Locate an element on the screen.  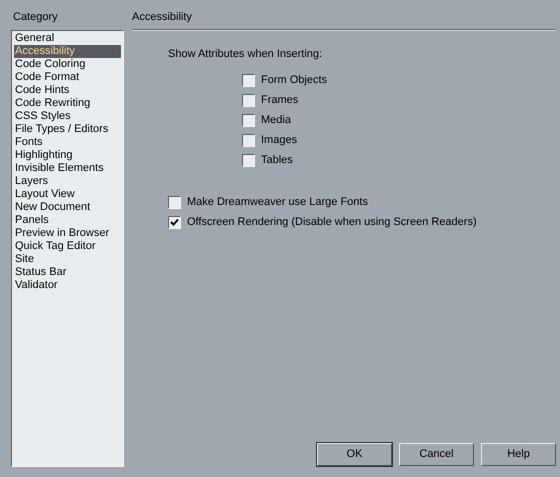
category-item: Code Format is located at coordinates (67, 77).